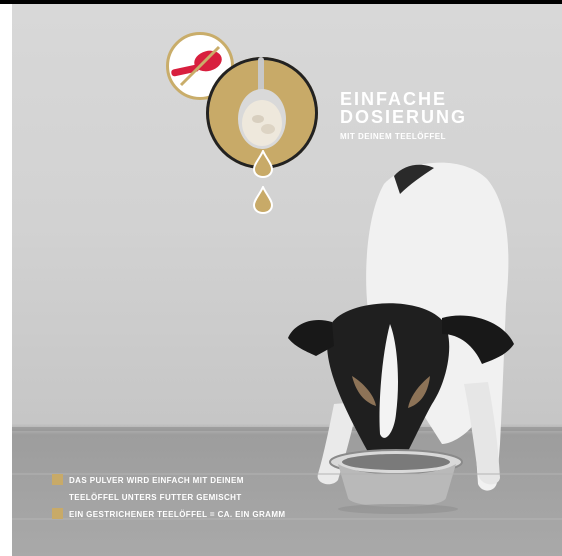 This screenshot has height=556, width=562. I want to click on bullet-text: DAS PULVER WIRD EINFACH MIT DEINEM, so click(156, 480).